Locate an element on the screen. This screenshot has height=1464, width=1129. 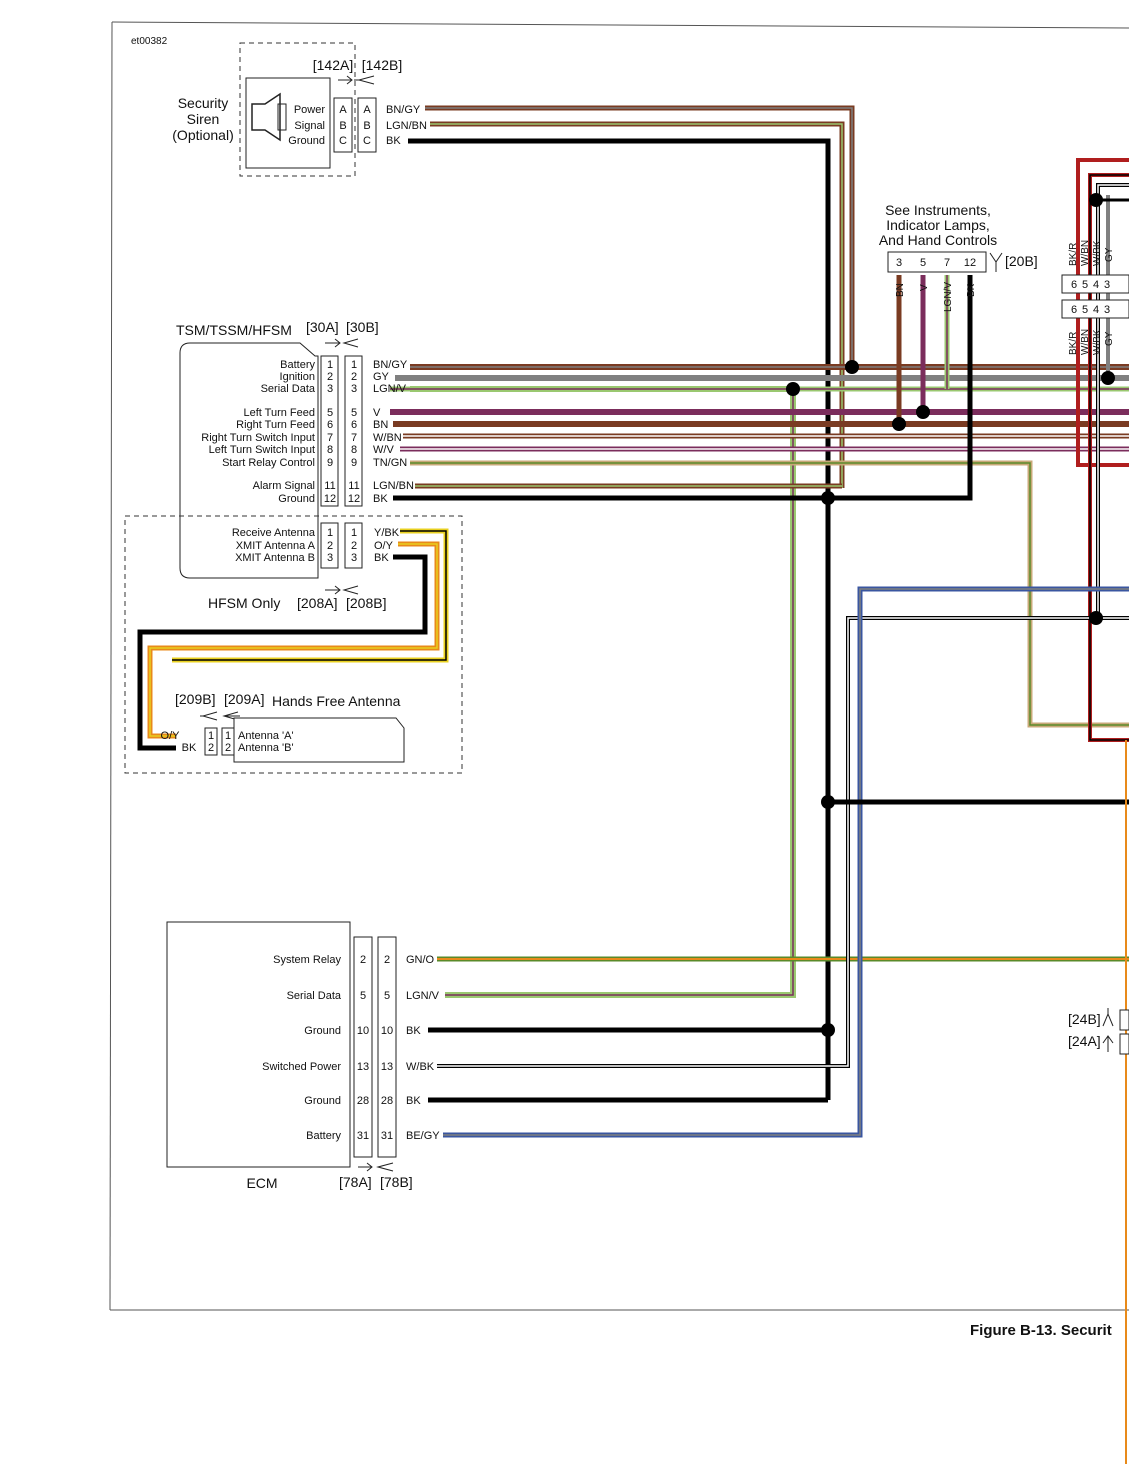
right-wire-3: GY is located at coordinates (1109, 254).